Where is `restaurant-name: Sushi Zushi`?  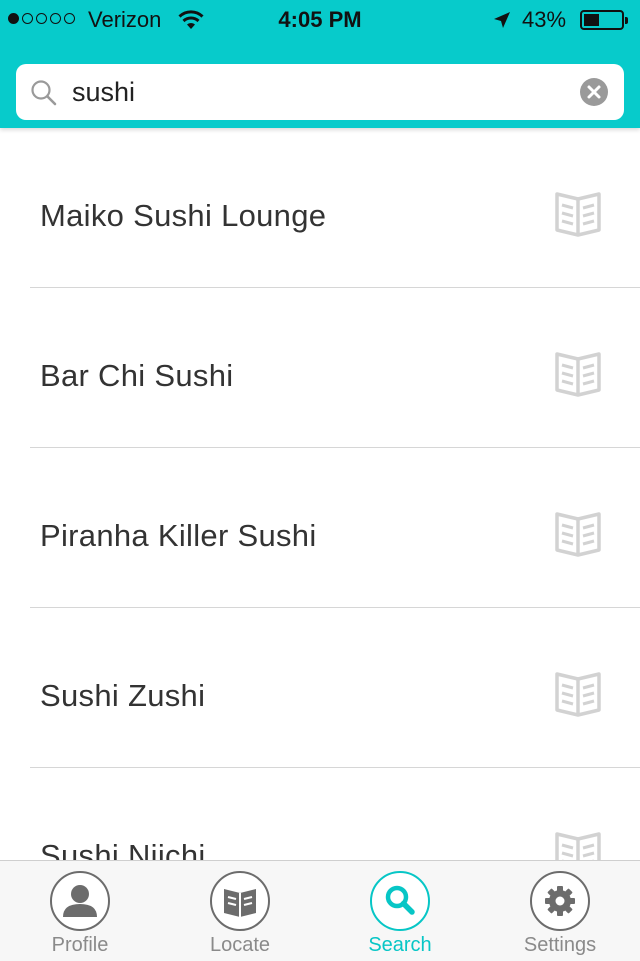
restaurant-name: Sushi Zushi is located at coordinates (123, 695).